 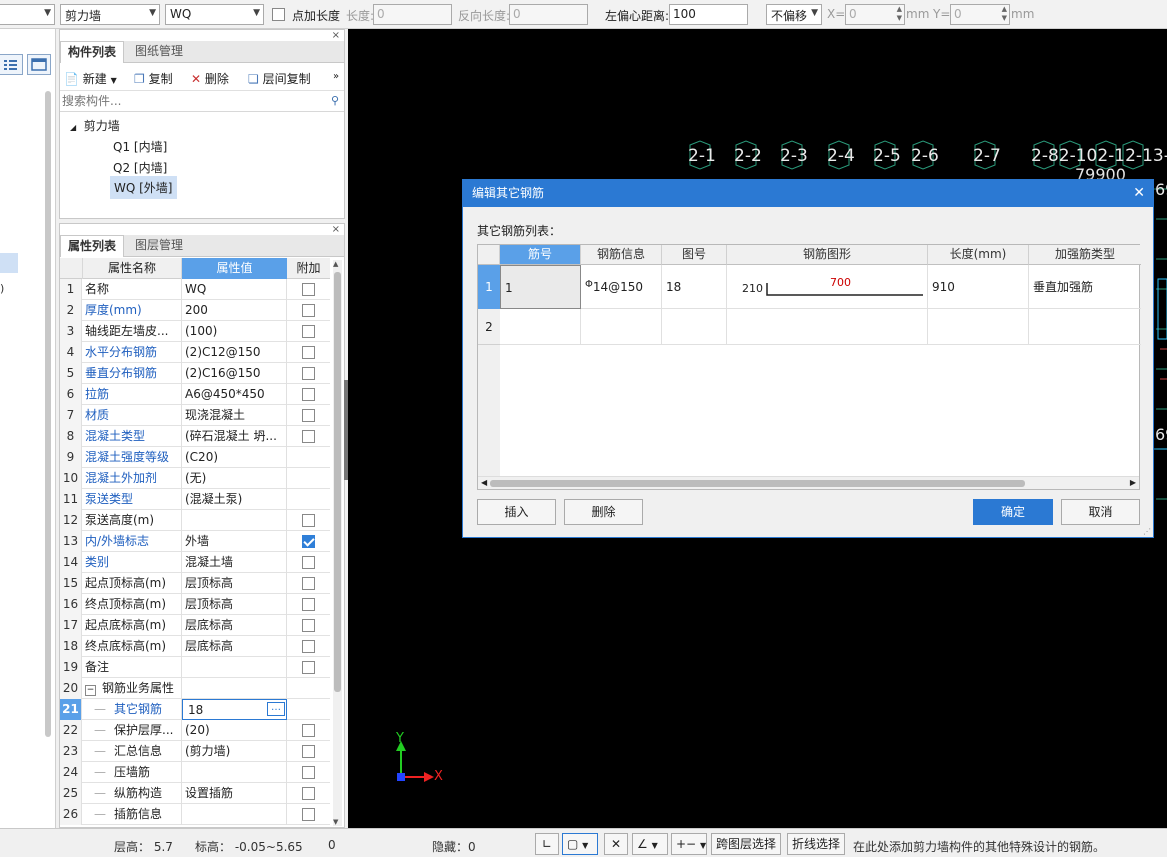 I want to click on copy-button: ❐ 复制, so click(x=153, y=78).